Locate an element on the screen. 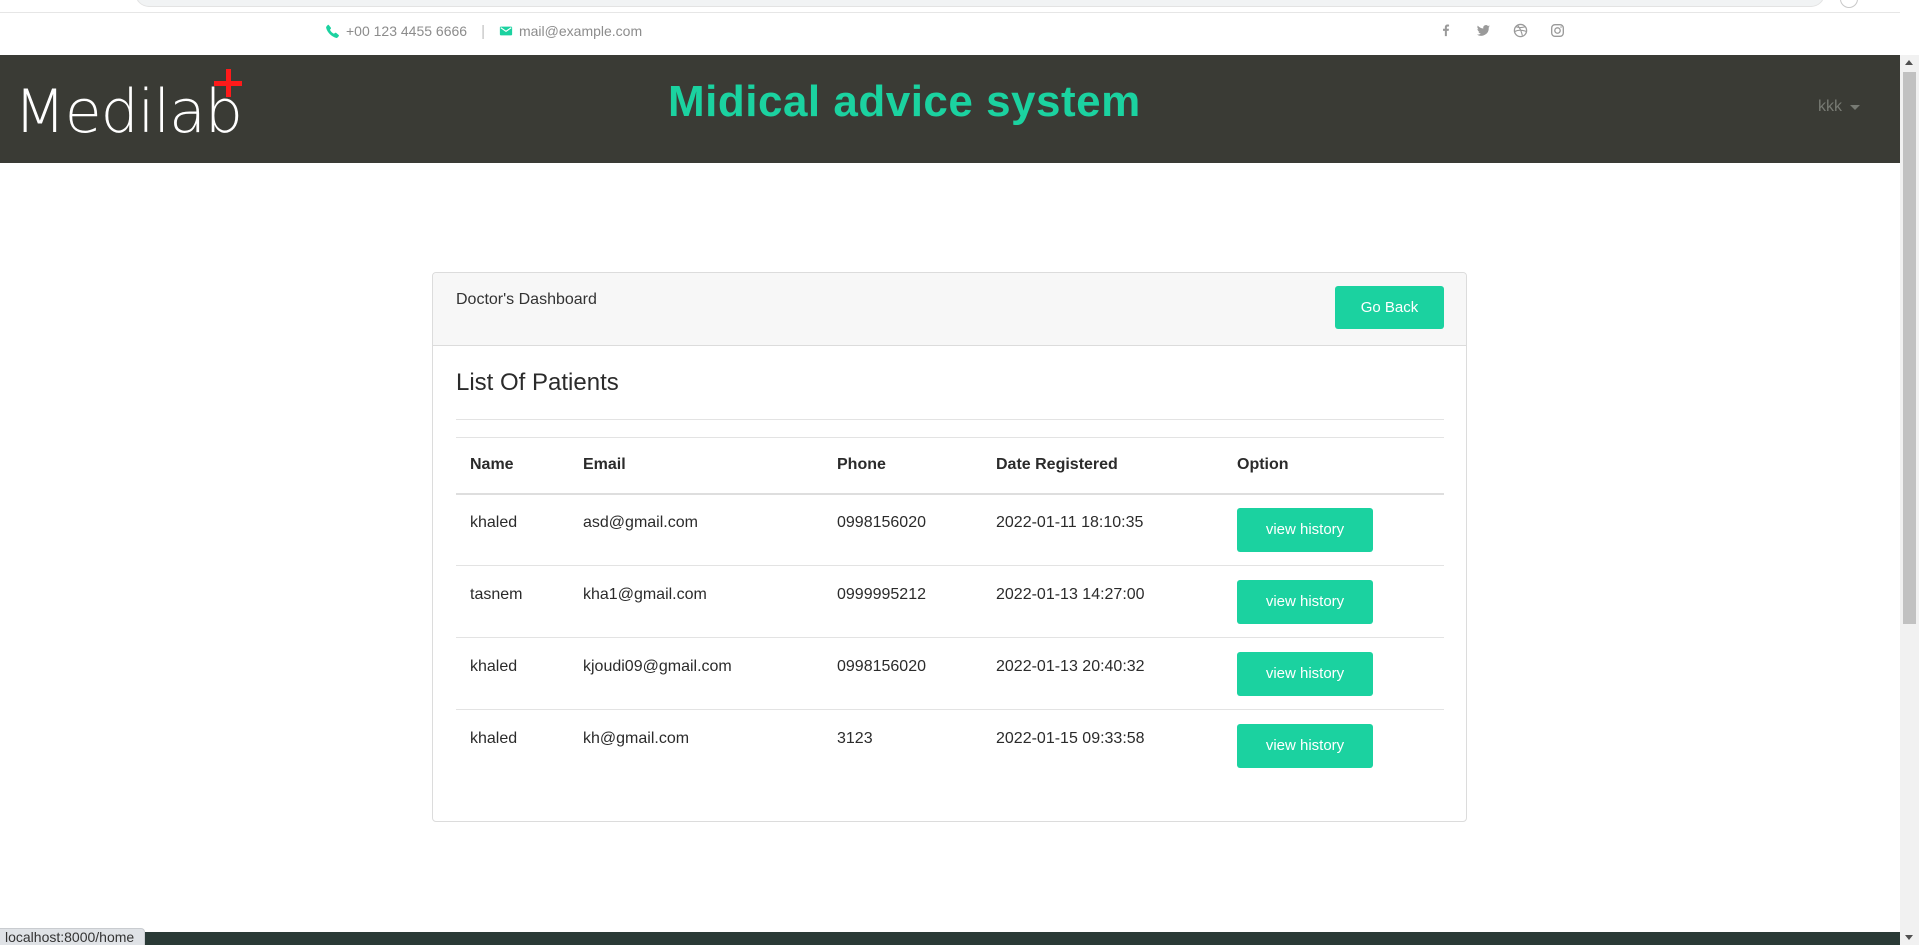 This screenshot has width=1919, height=945. user-name: kkk is located at coordinates (1830, 106).